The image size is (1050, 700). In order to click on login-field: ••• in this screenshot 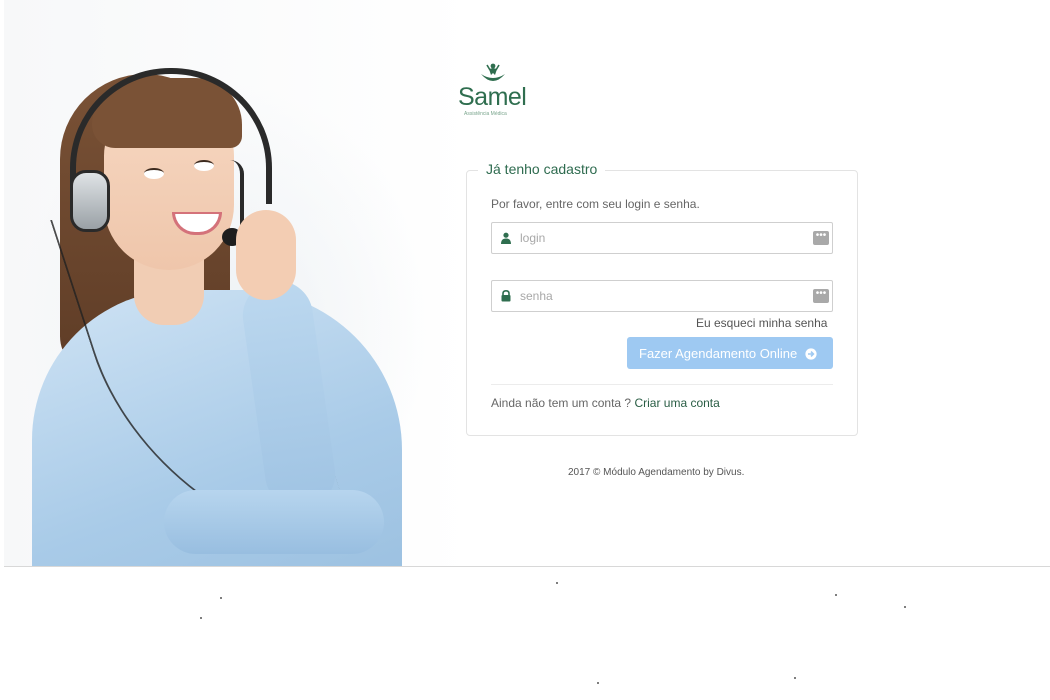, I will do `click(662, 238)`.